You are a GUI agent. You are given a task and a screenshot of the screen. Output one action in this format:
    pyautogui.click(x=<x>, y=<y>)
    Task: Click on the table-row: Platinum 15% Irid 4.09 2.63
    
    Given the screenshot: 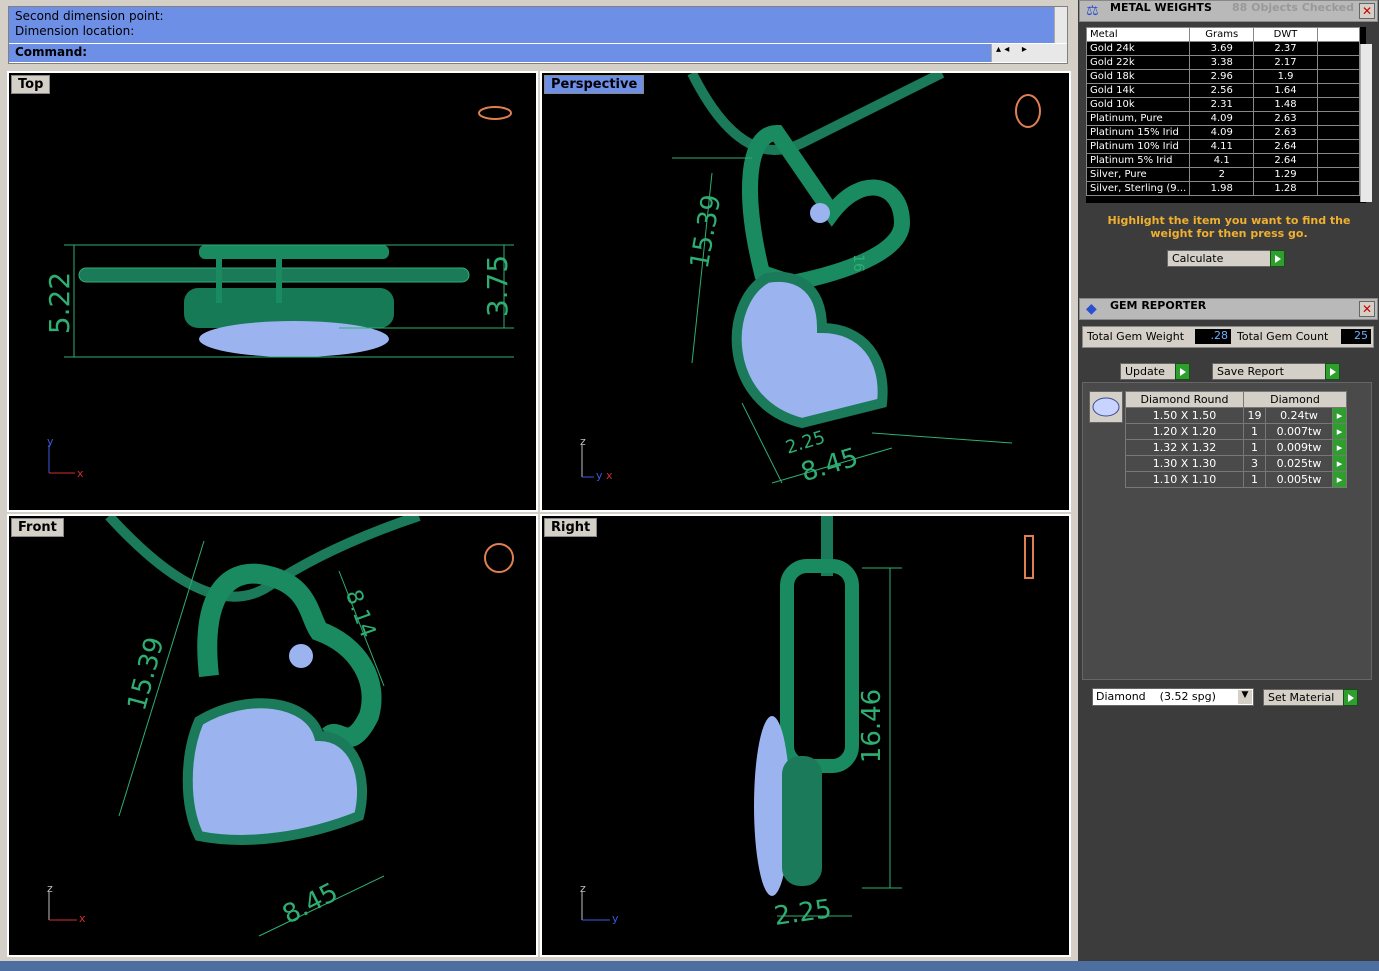 What is the action you would take?
    pyautogui.click(x=1223, y=132)
    